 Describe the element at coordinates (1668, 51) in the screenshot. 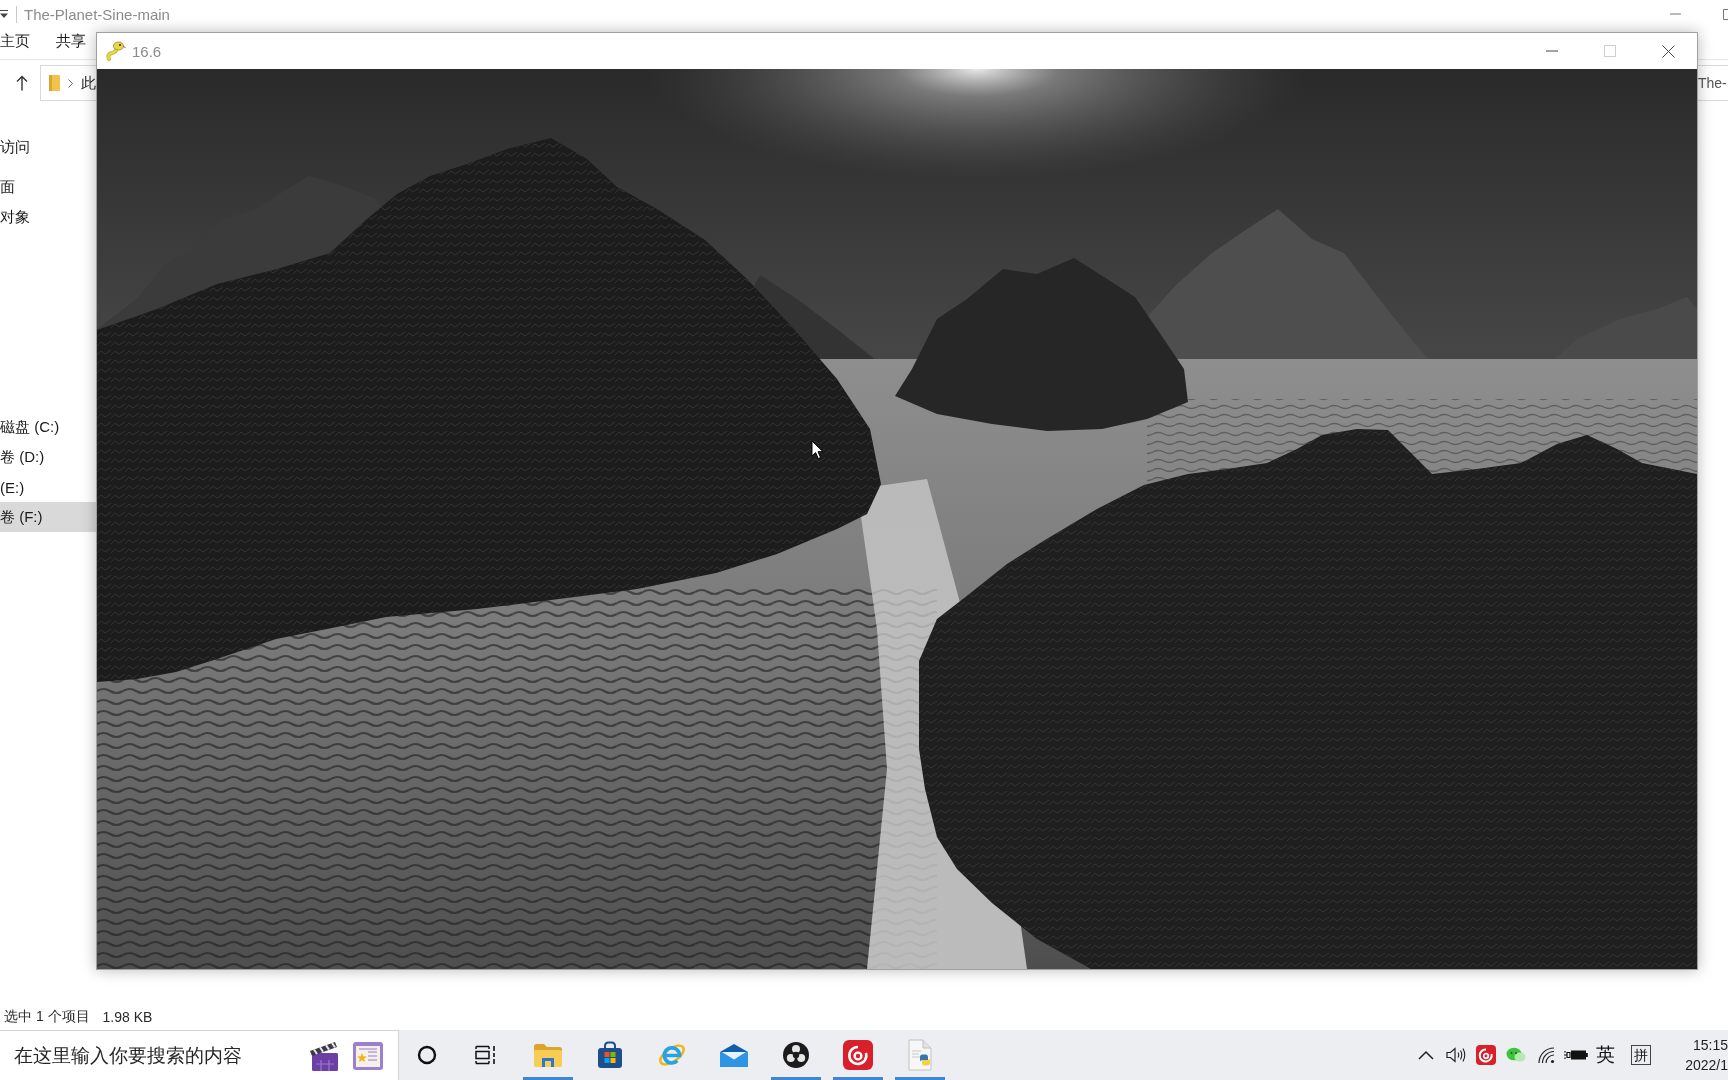

I see `close-icon` at that location.